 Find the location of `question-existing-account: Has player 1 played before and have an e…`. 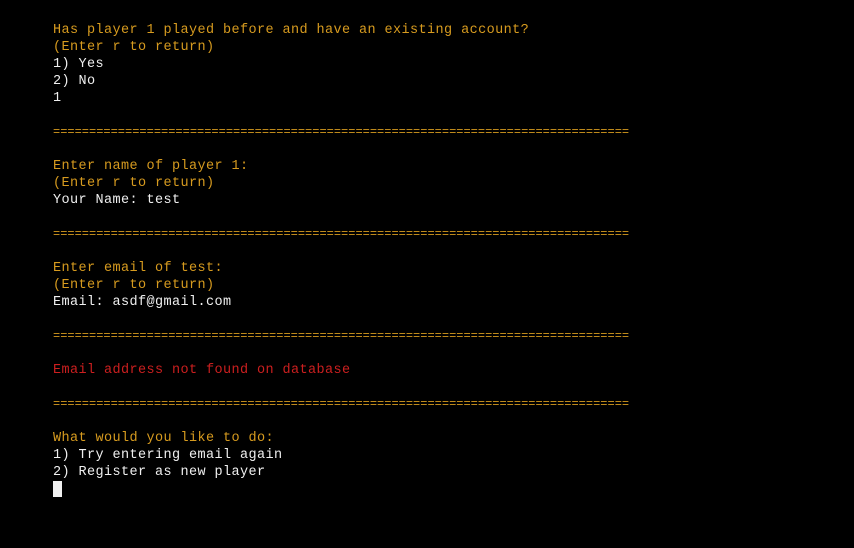

question-existing-account: Has player 1 played before and have an e… is located at coordinates (291, 30).